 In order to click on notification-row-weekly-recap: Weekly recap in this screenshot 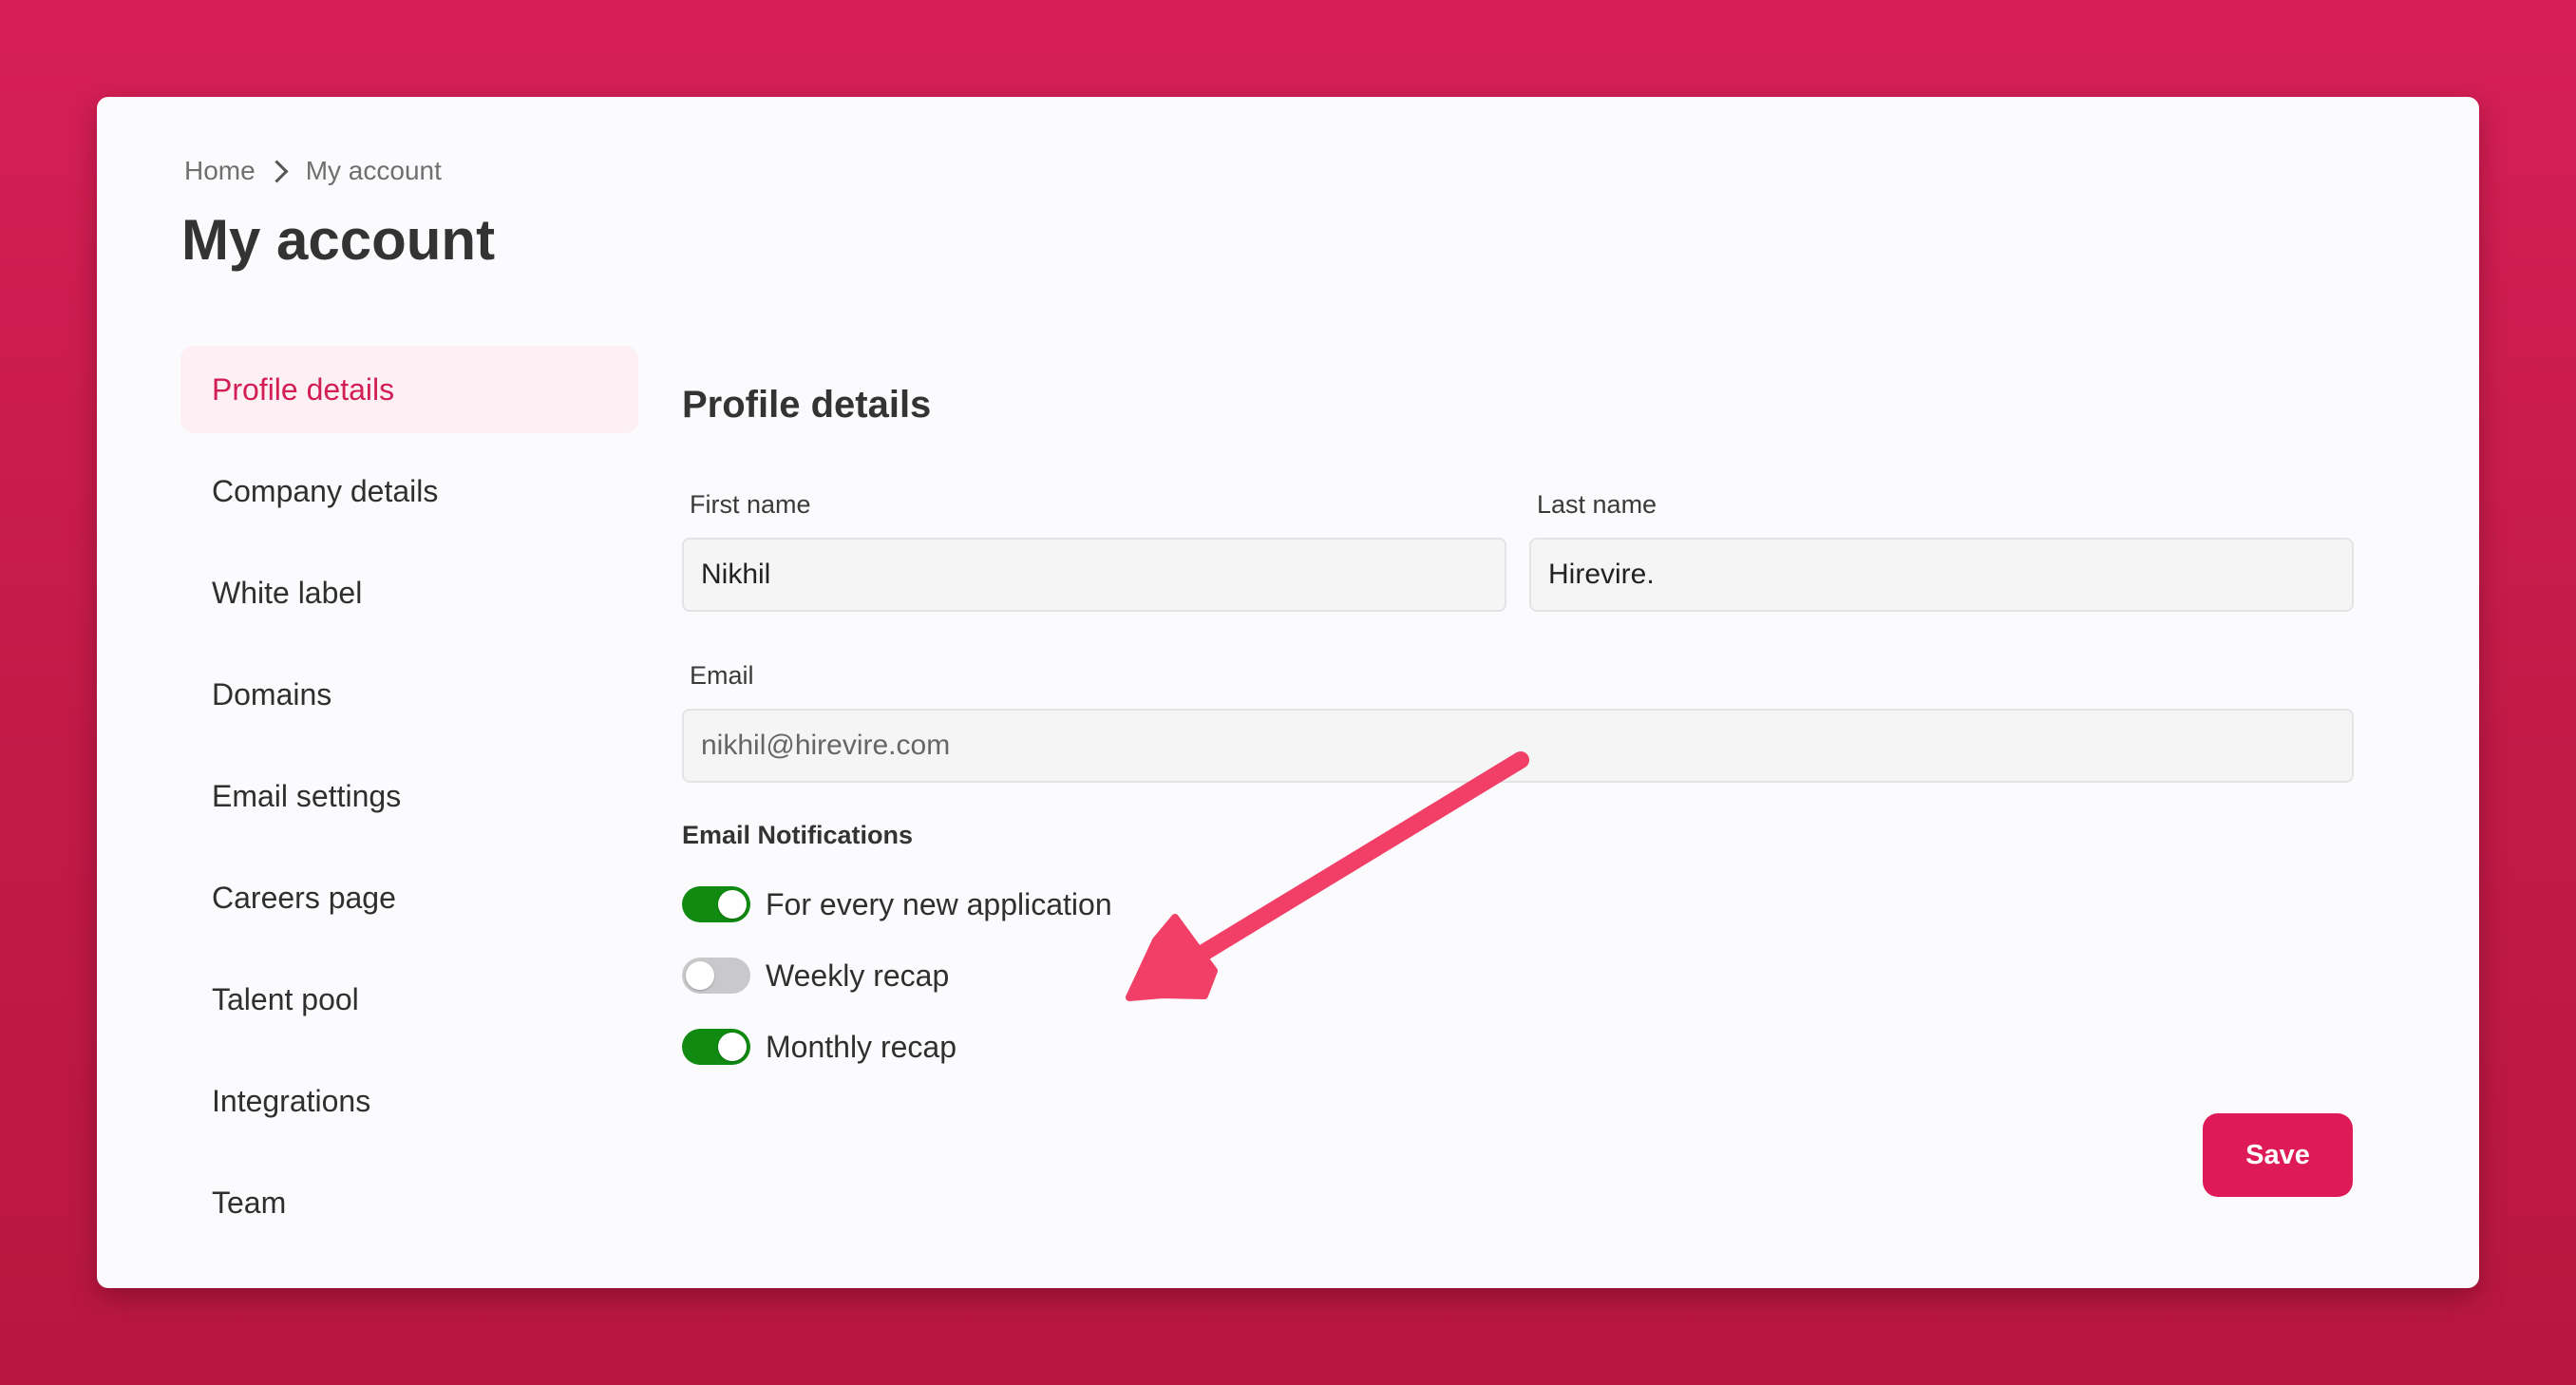, I will do `click(815, 976)`.